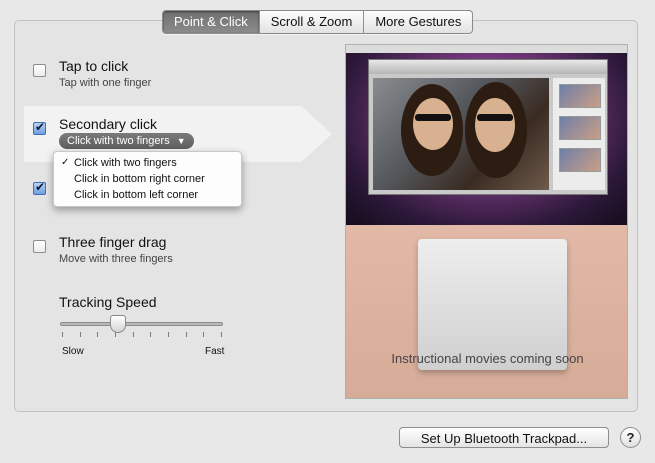  I want to click on three-finger-drag-checkbox, so click(39, 246).